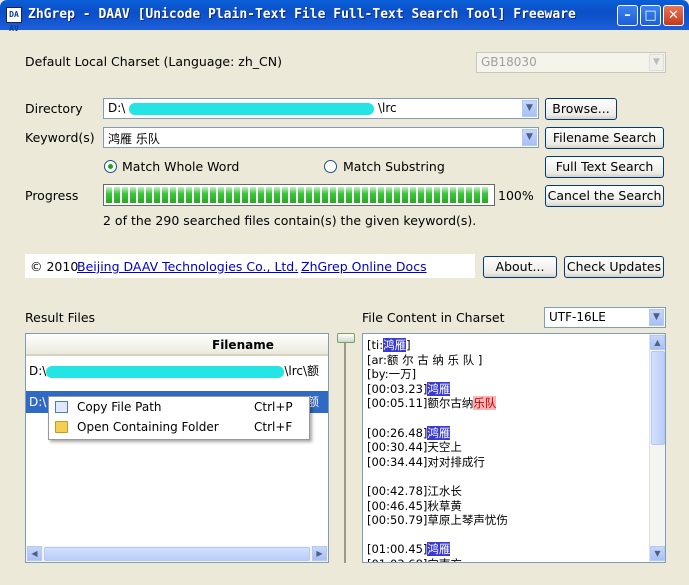 The height and width of the screenshot is (585, 689). Describe the element at coordinates (177, 345) in the screenshot. I see `column-header: Filename` at that location.